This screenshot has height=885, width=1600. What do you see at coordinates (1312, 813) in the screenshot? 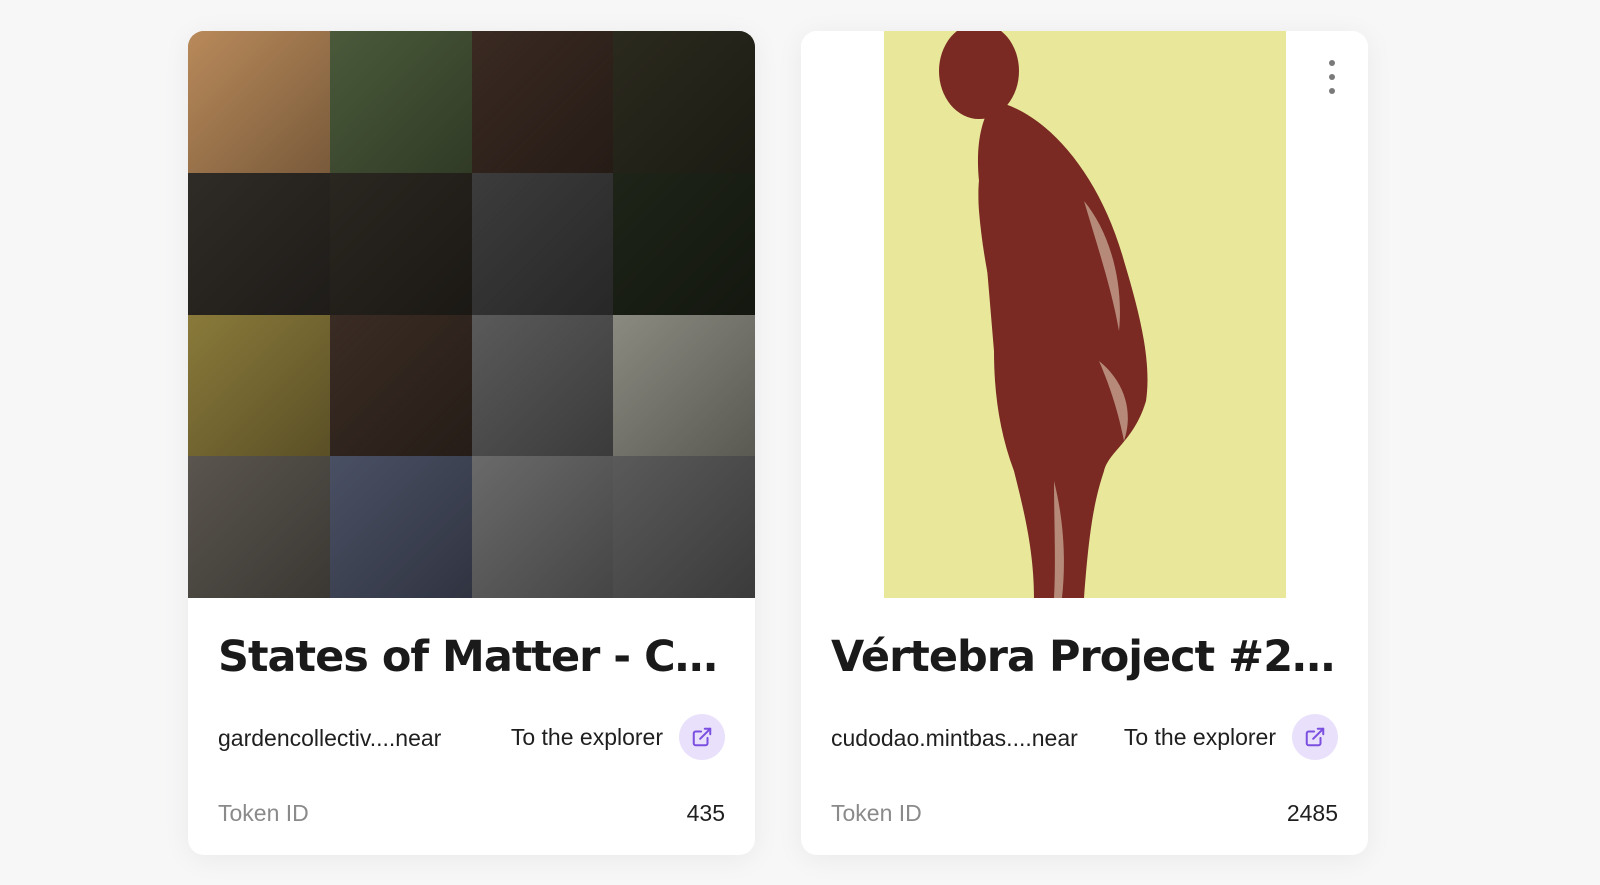
I see `token-id-value: 2485` at bounding box center [1312, 813].